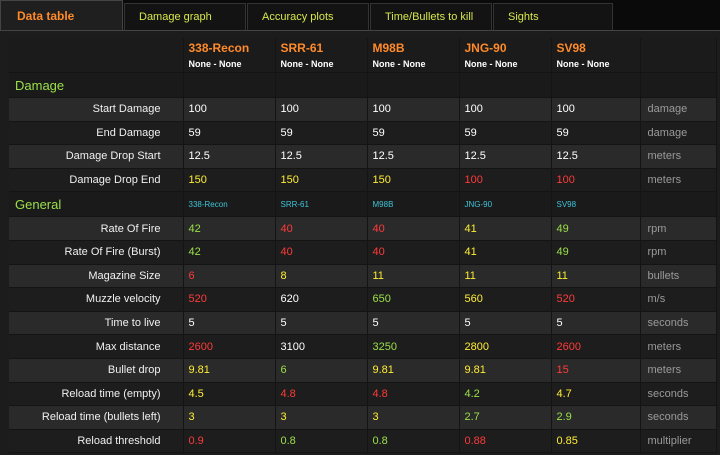 The height and width of the screenshot is (455, 720). I want to click on weapon-name: 338-Recon, so click(219, 48).